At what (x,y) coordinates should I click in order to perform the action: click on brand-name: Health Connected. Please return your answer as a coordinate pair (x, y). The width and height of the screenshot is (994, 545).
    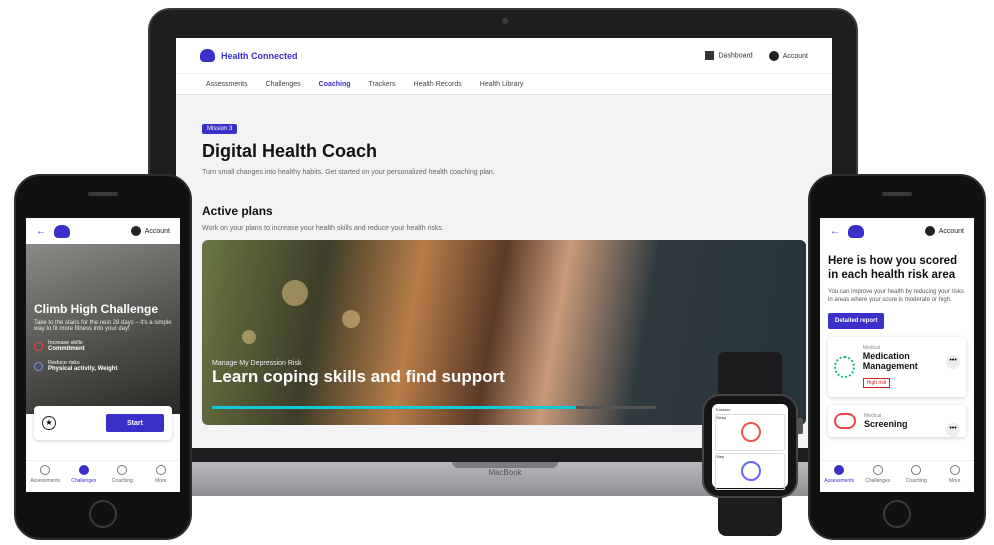
    Looking at the image, I should click on (259, 55).